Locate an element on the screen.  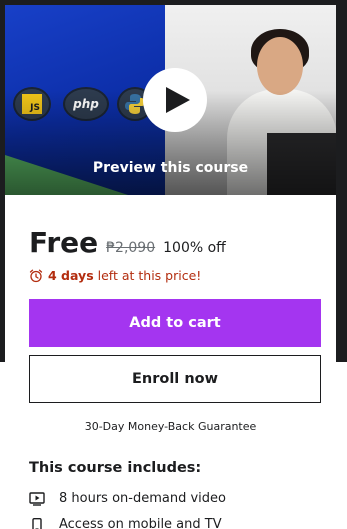
money-back-guarantee: 30-Day Money-Back Guarantee is located at coordinates (170, 426).